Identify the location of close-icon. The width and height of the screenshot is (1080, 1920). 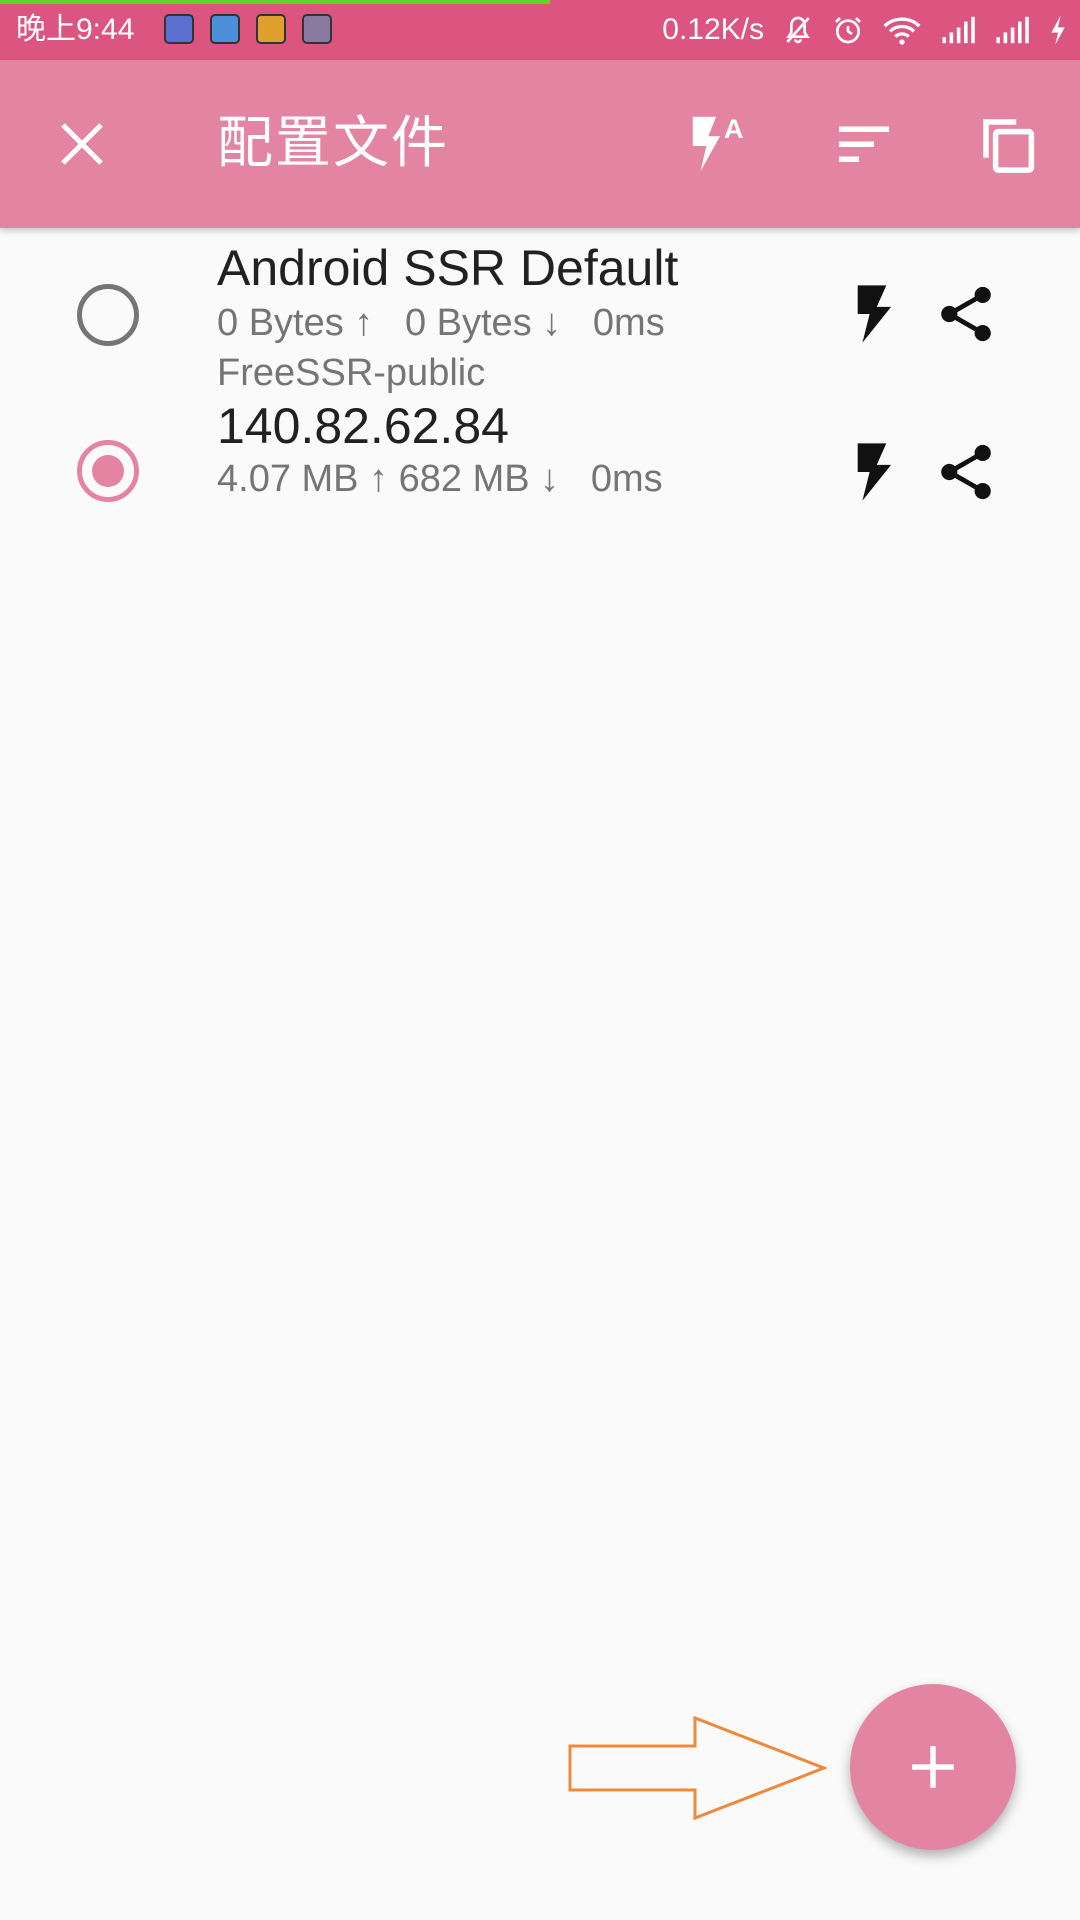
(82, 144).